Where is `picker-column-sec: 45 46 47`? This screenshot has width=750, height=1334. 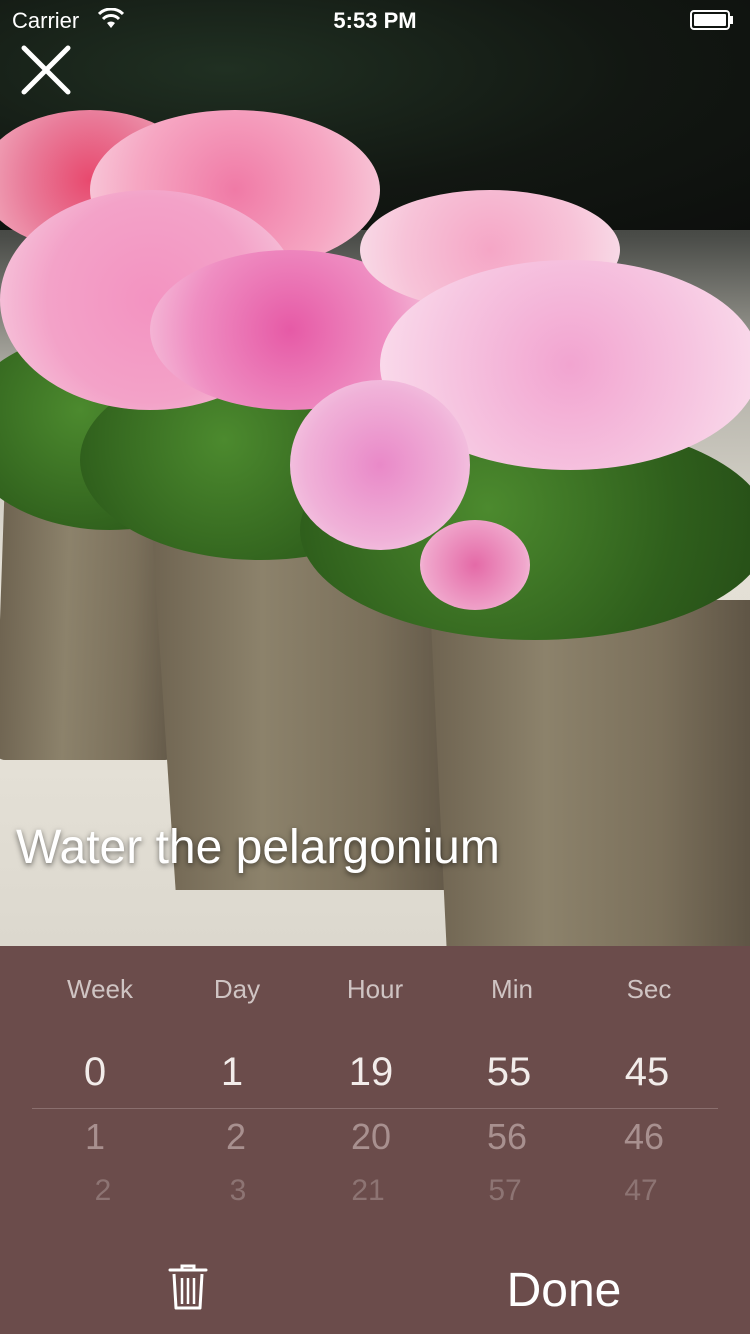
picker-column-sec: 45 46 47 is located at coordinates (647, 1081).